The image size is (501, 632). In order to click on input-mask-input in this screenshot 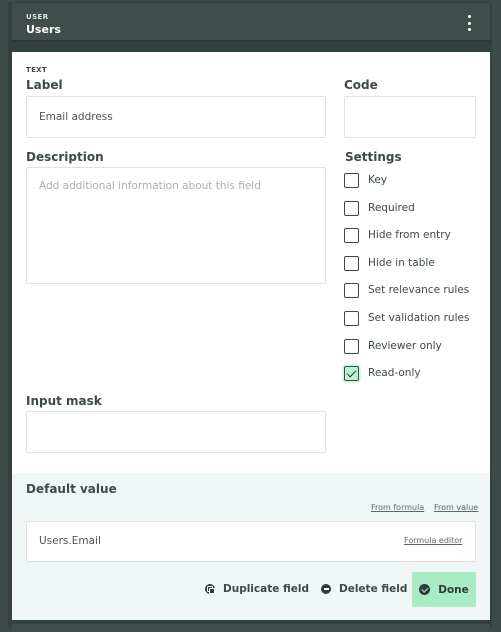, I will do `click(176, 432)`.